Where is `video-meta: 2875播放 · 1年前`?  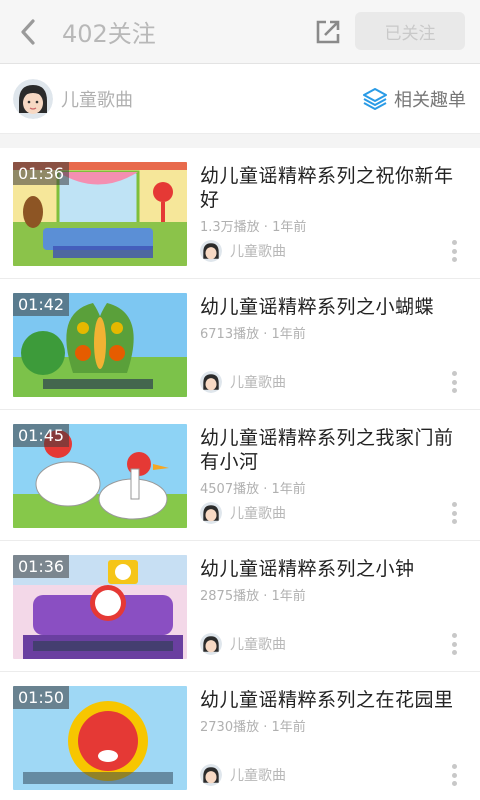 video-meta: 2875播放 · 1年前 is located at coordinates (253, 596).